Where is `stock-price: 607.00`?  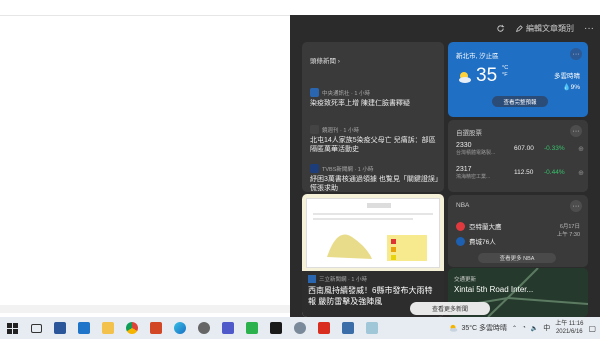 stock-price: 607.00 is located at coordinates (524, 148).